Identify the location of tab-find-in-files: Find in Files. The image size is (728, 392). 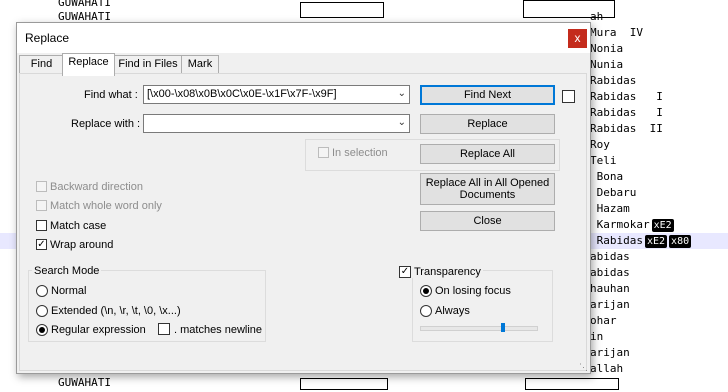
(148, 65).